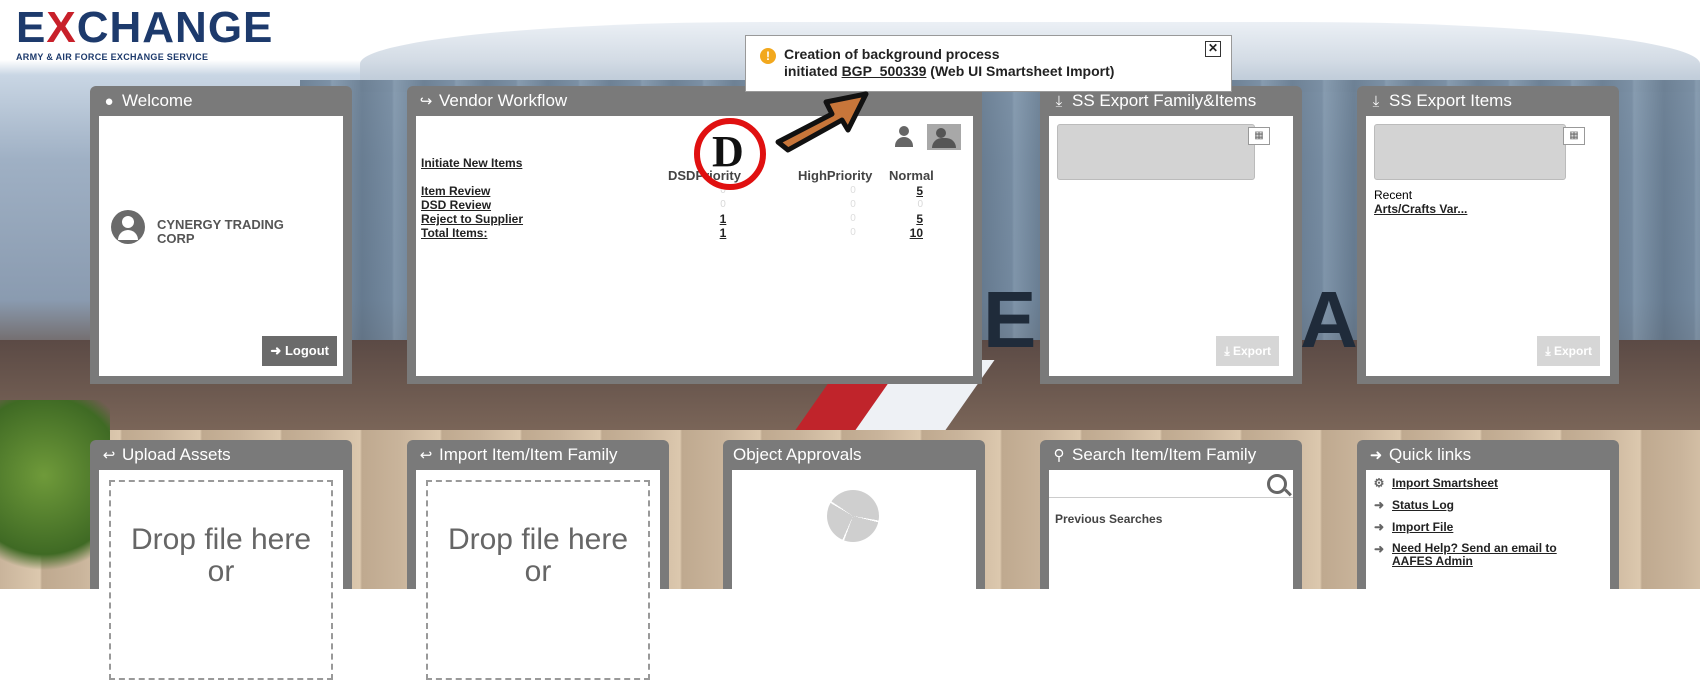 This screenshot has height=680, width=1700. What do you see at coordinates (455, 191) in the screenshot?
I see `item-review-link: Item Review` at bounding box center [455, 191].